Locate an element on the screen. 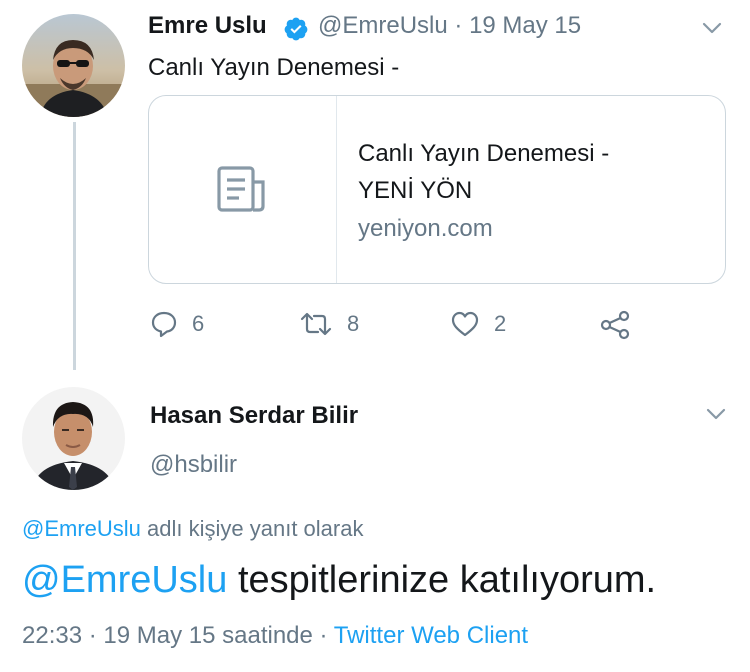 The width and height of the screenshot is (750, 672). reply-action: 6 is located at coordinates (177, 324).